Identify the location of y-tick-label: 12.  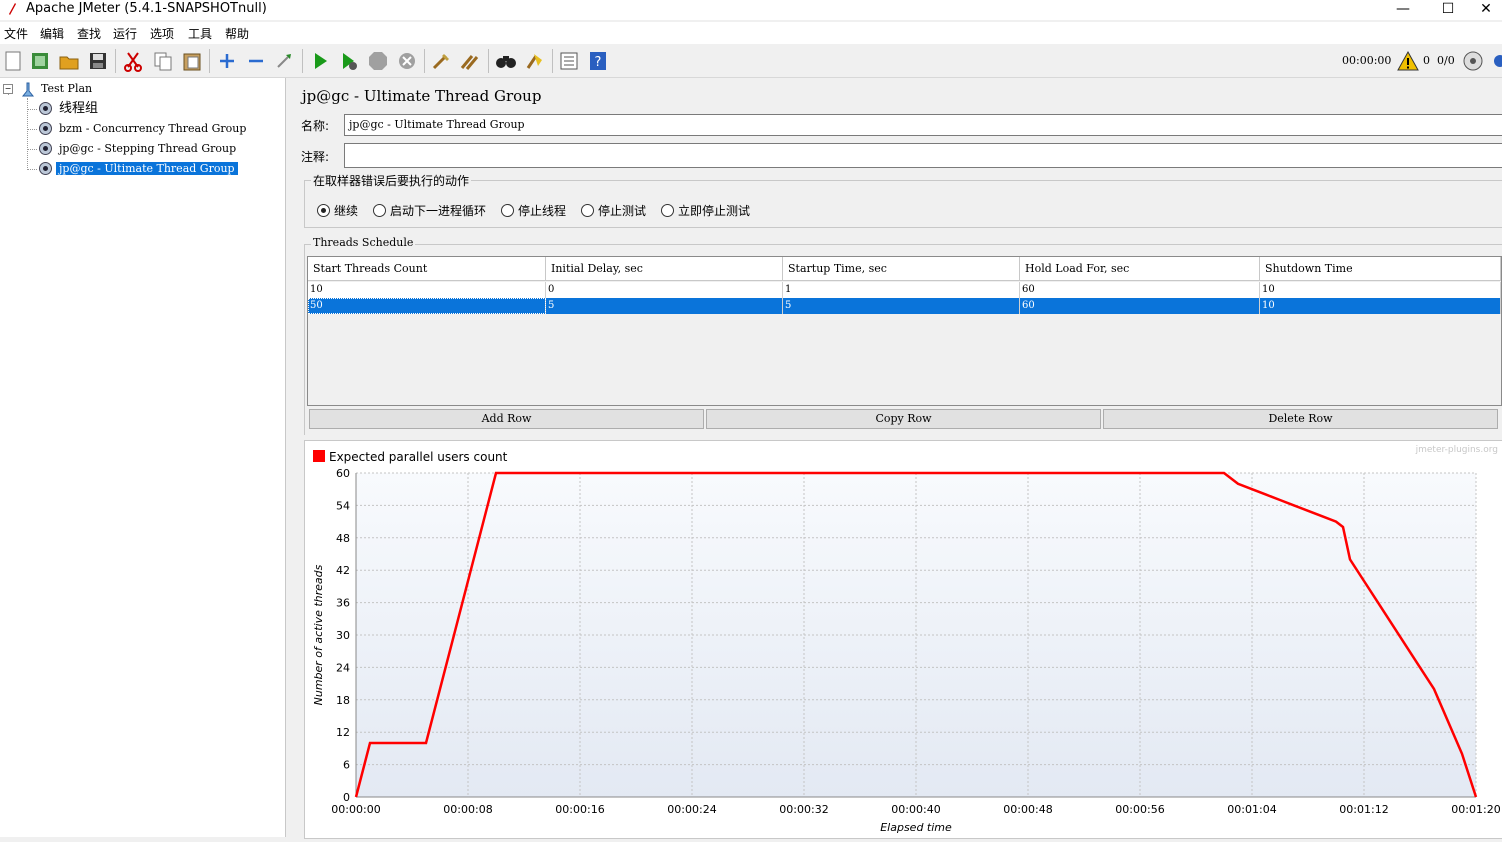
(343, 732).